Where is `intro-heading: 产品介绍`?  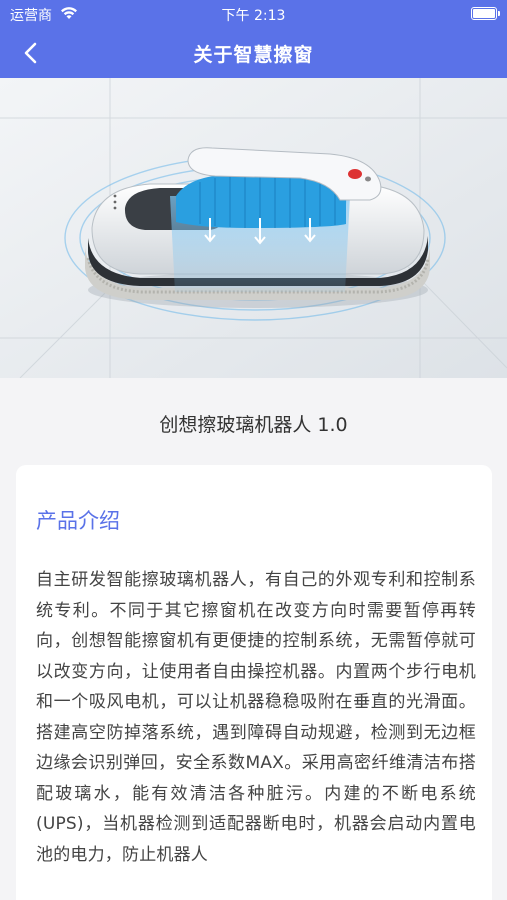
intro-heading: 产品介绍 is located at coordinates (78, 521).